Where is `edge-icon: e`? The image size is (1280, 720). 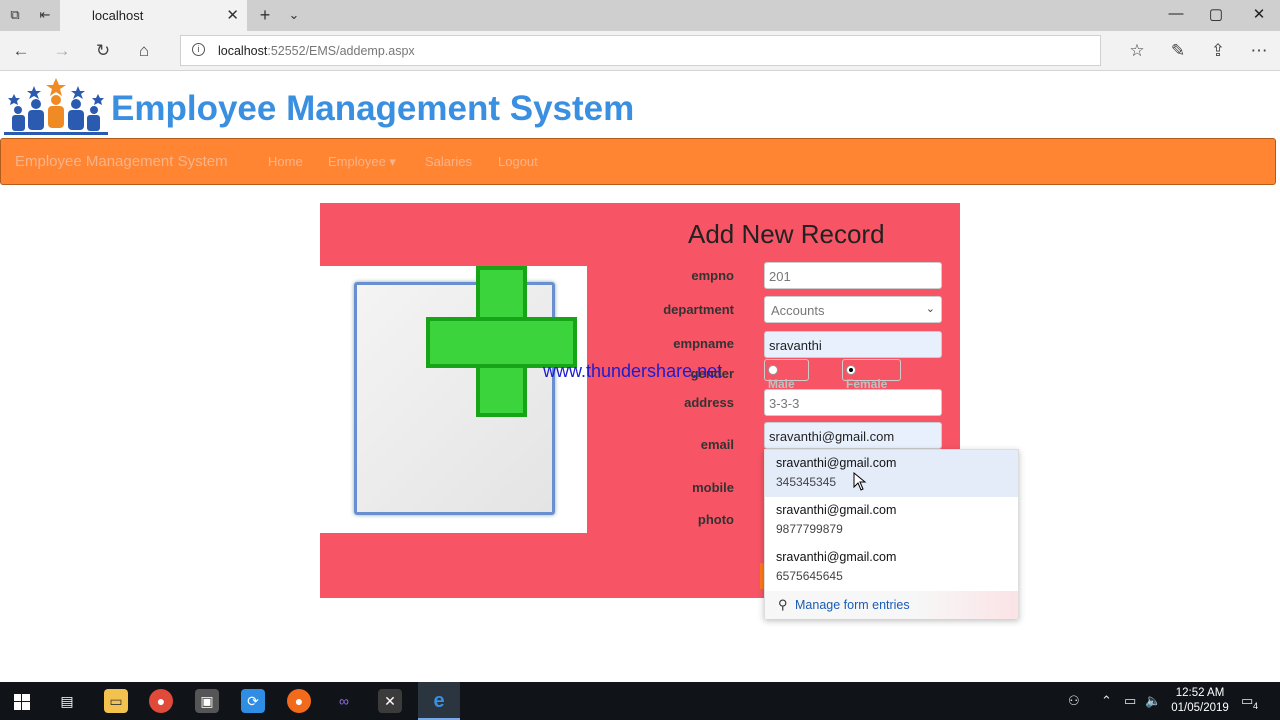 edge-icon: e is located at coordinates (439, 701).